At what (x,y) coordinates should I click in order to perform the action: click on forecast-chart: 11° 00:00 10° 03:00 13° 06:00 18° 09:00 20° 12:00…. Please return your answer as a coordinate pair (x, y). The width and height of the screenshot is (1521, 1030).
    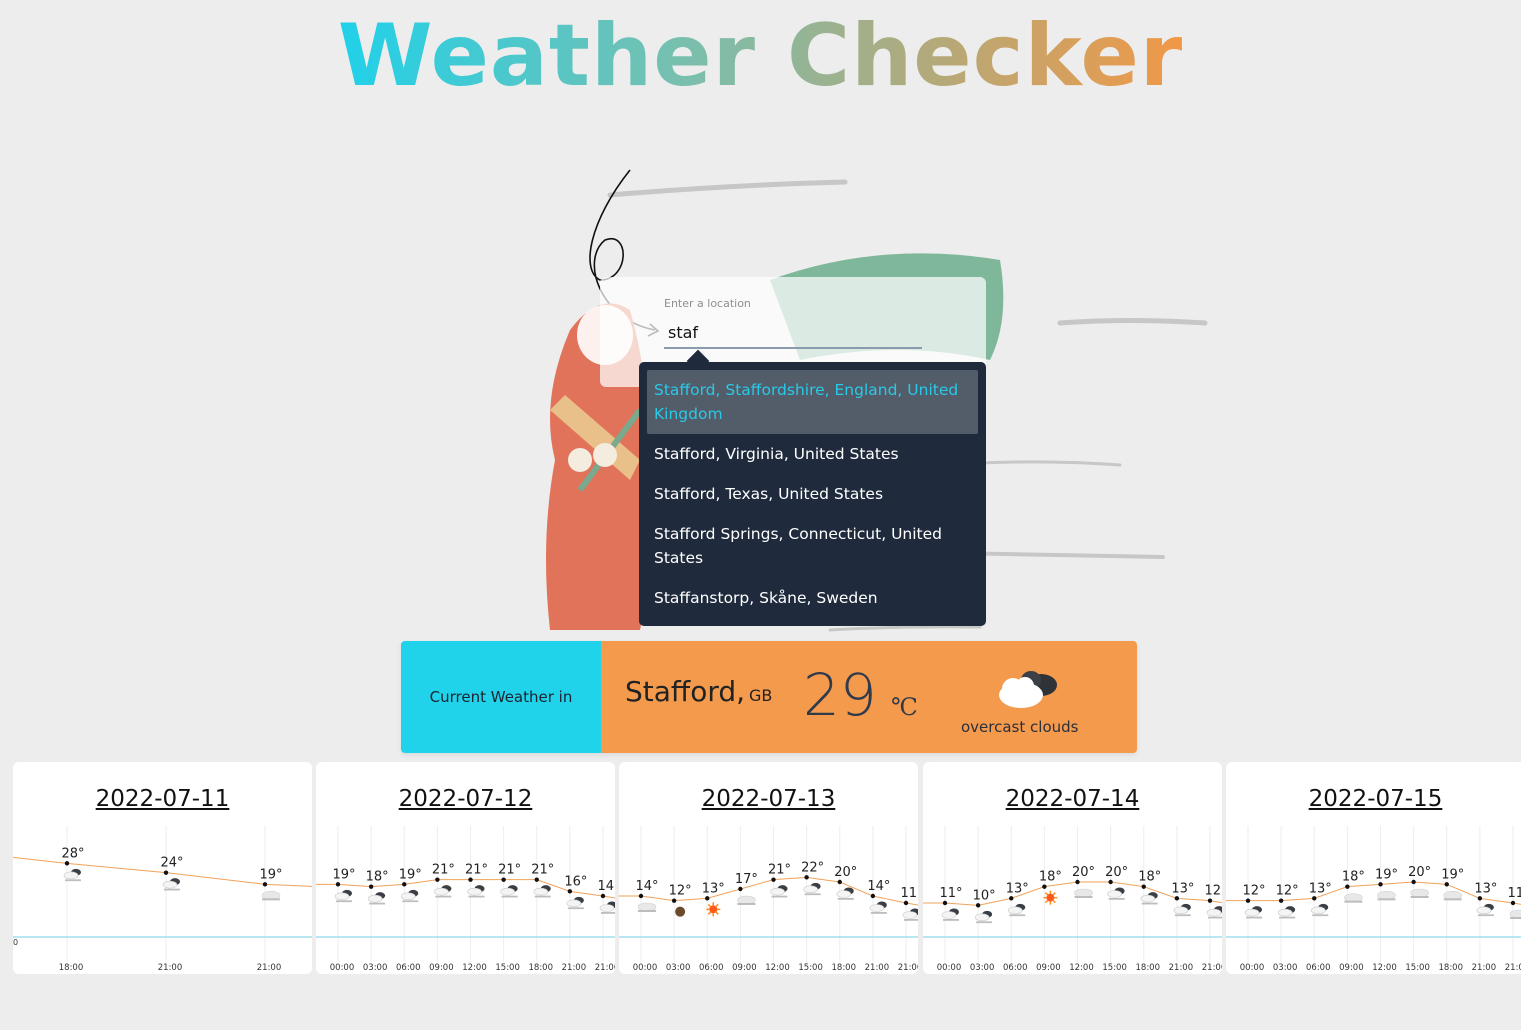
    Looking at the image, I should click on (1072, 899).